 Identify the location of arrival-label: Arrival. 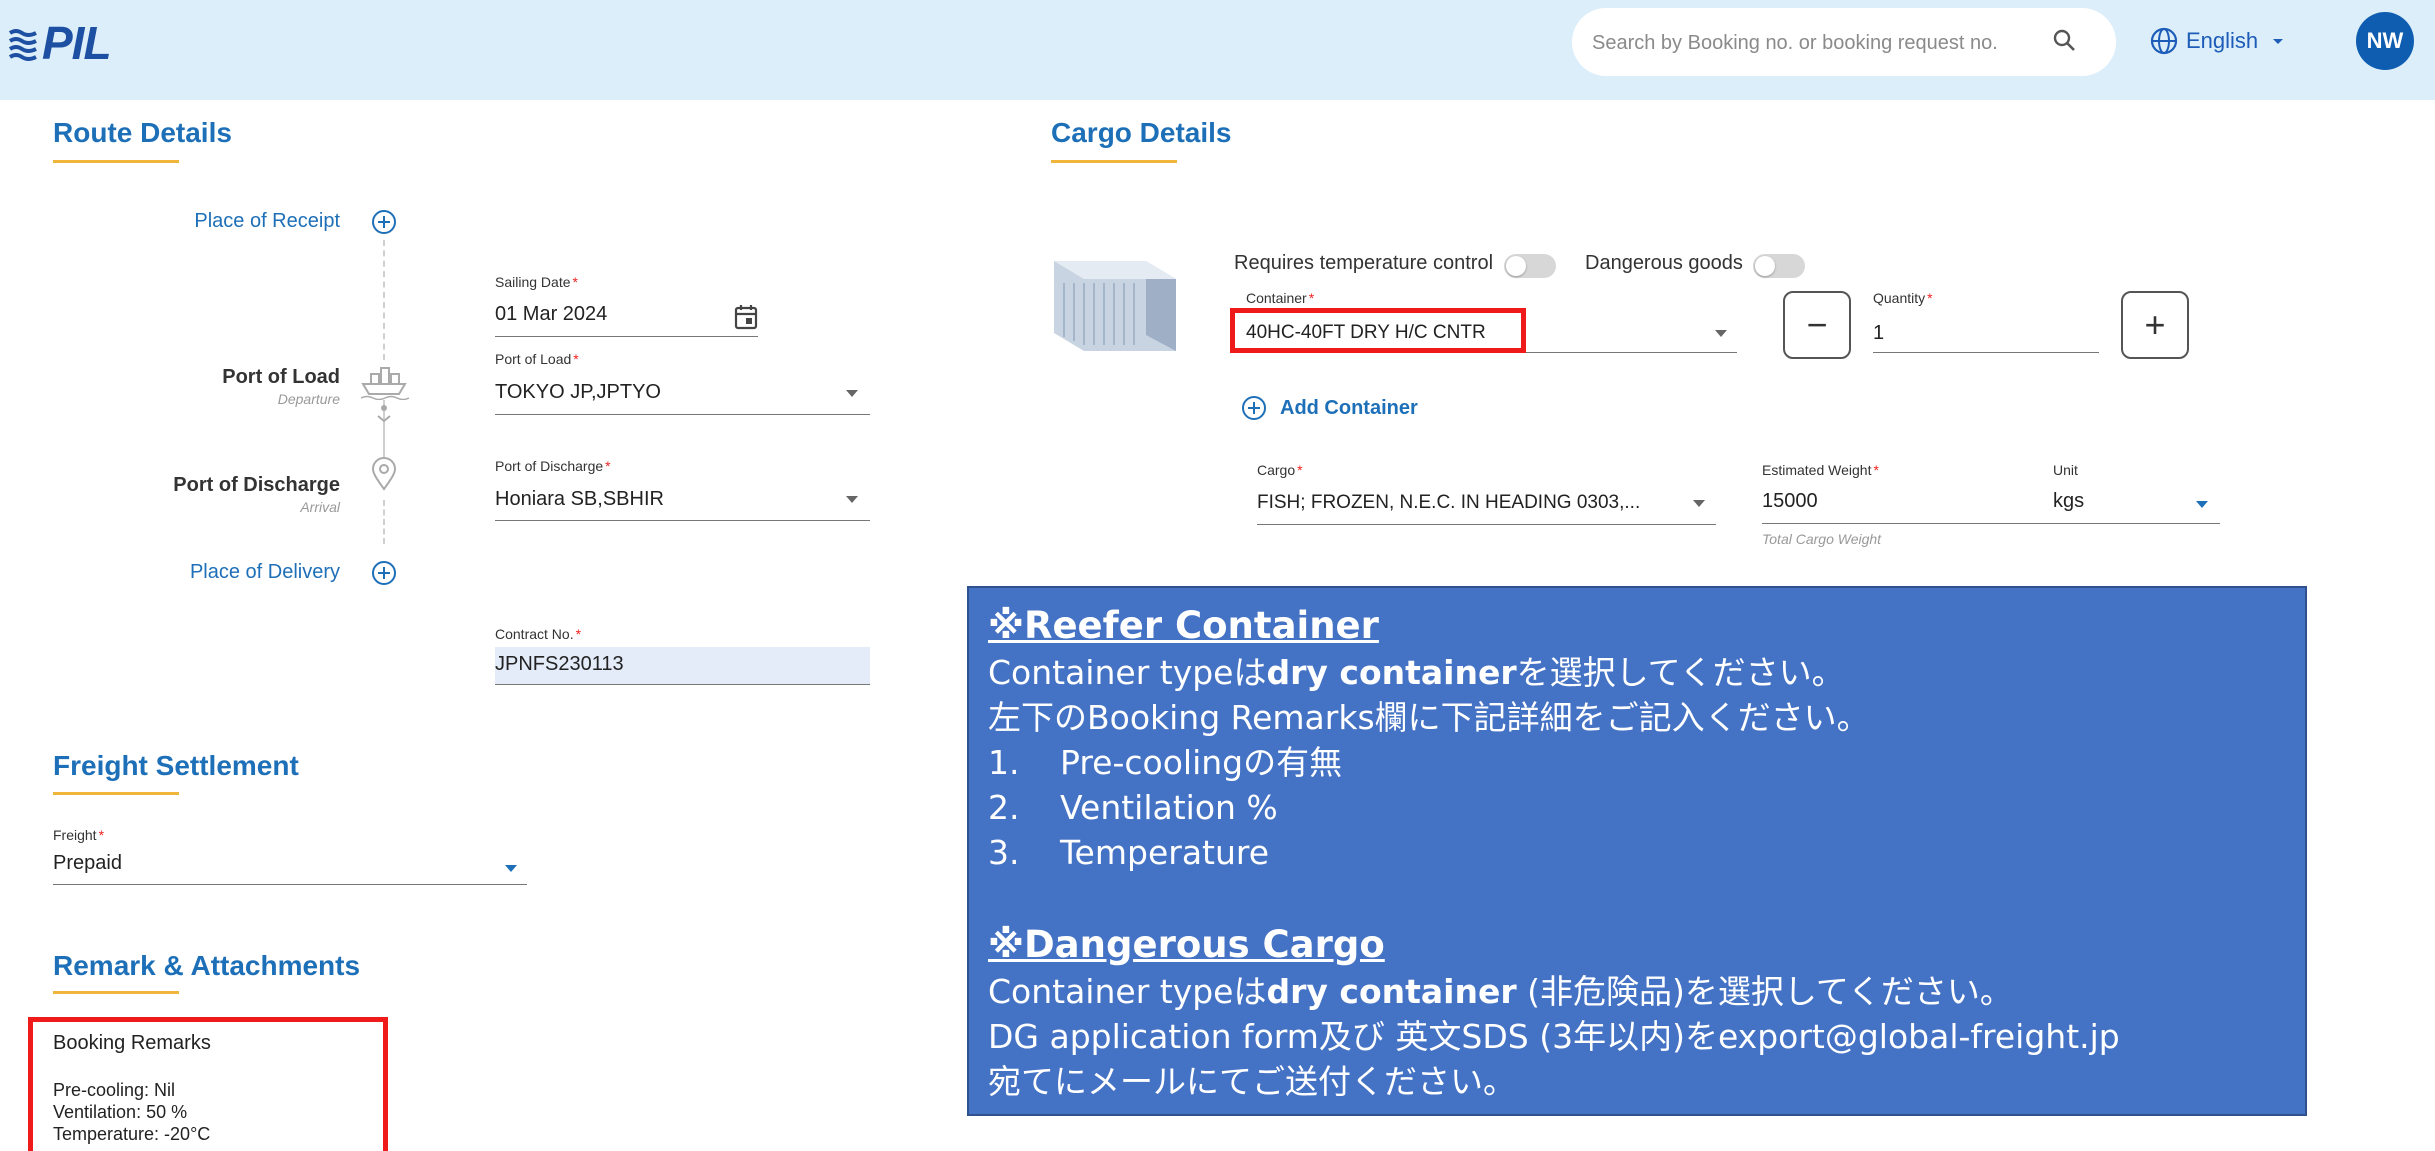
(320, 507).